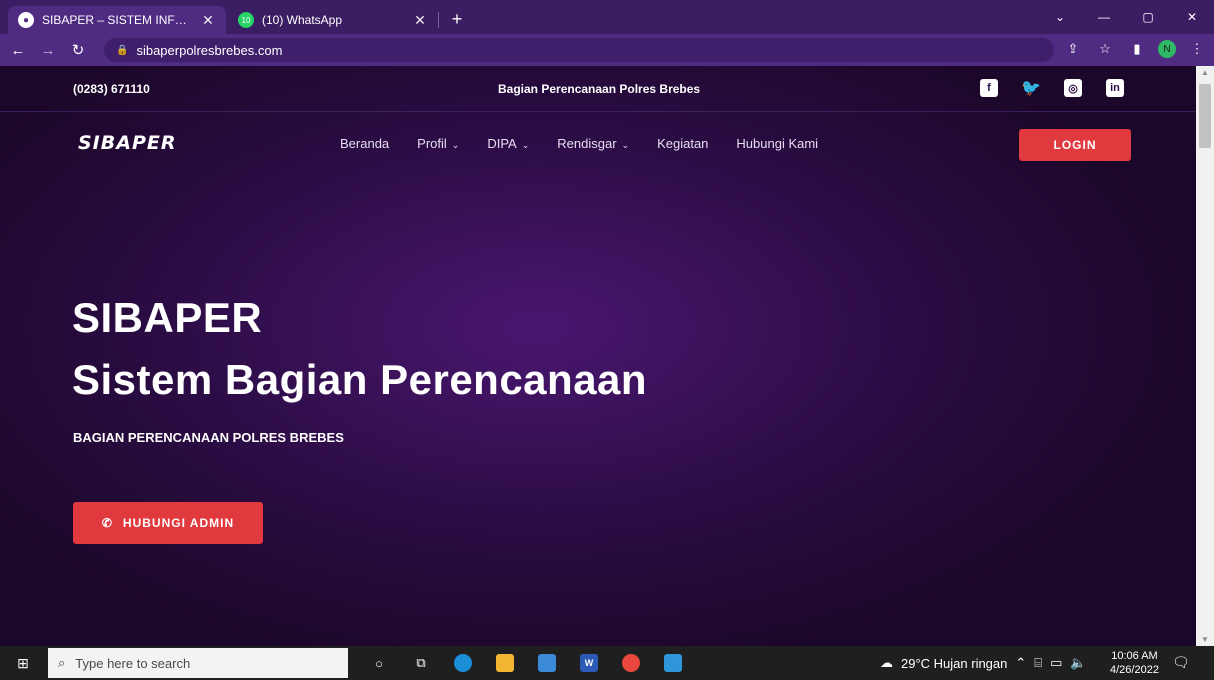 The image size is (1214, 680). I want to click on tab-sibaper: ● SIBAPER – SISTEM INFORMASI B ✕, so click(117, 20).